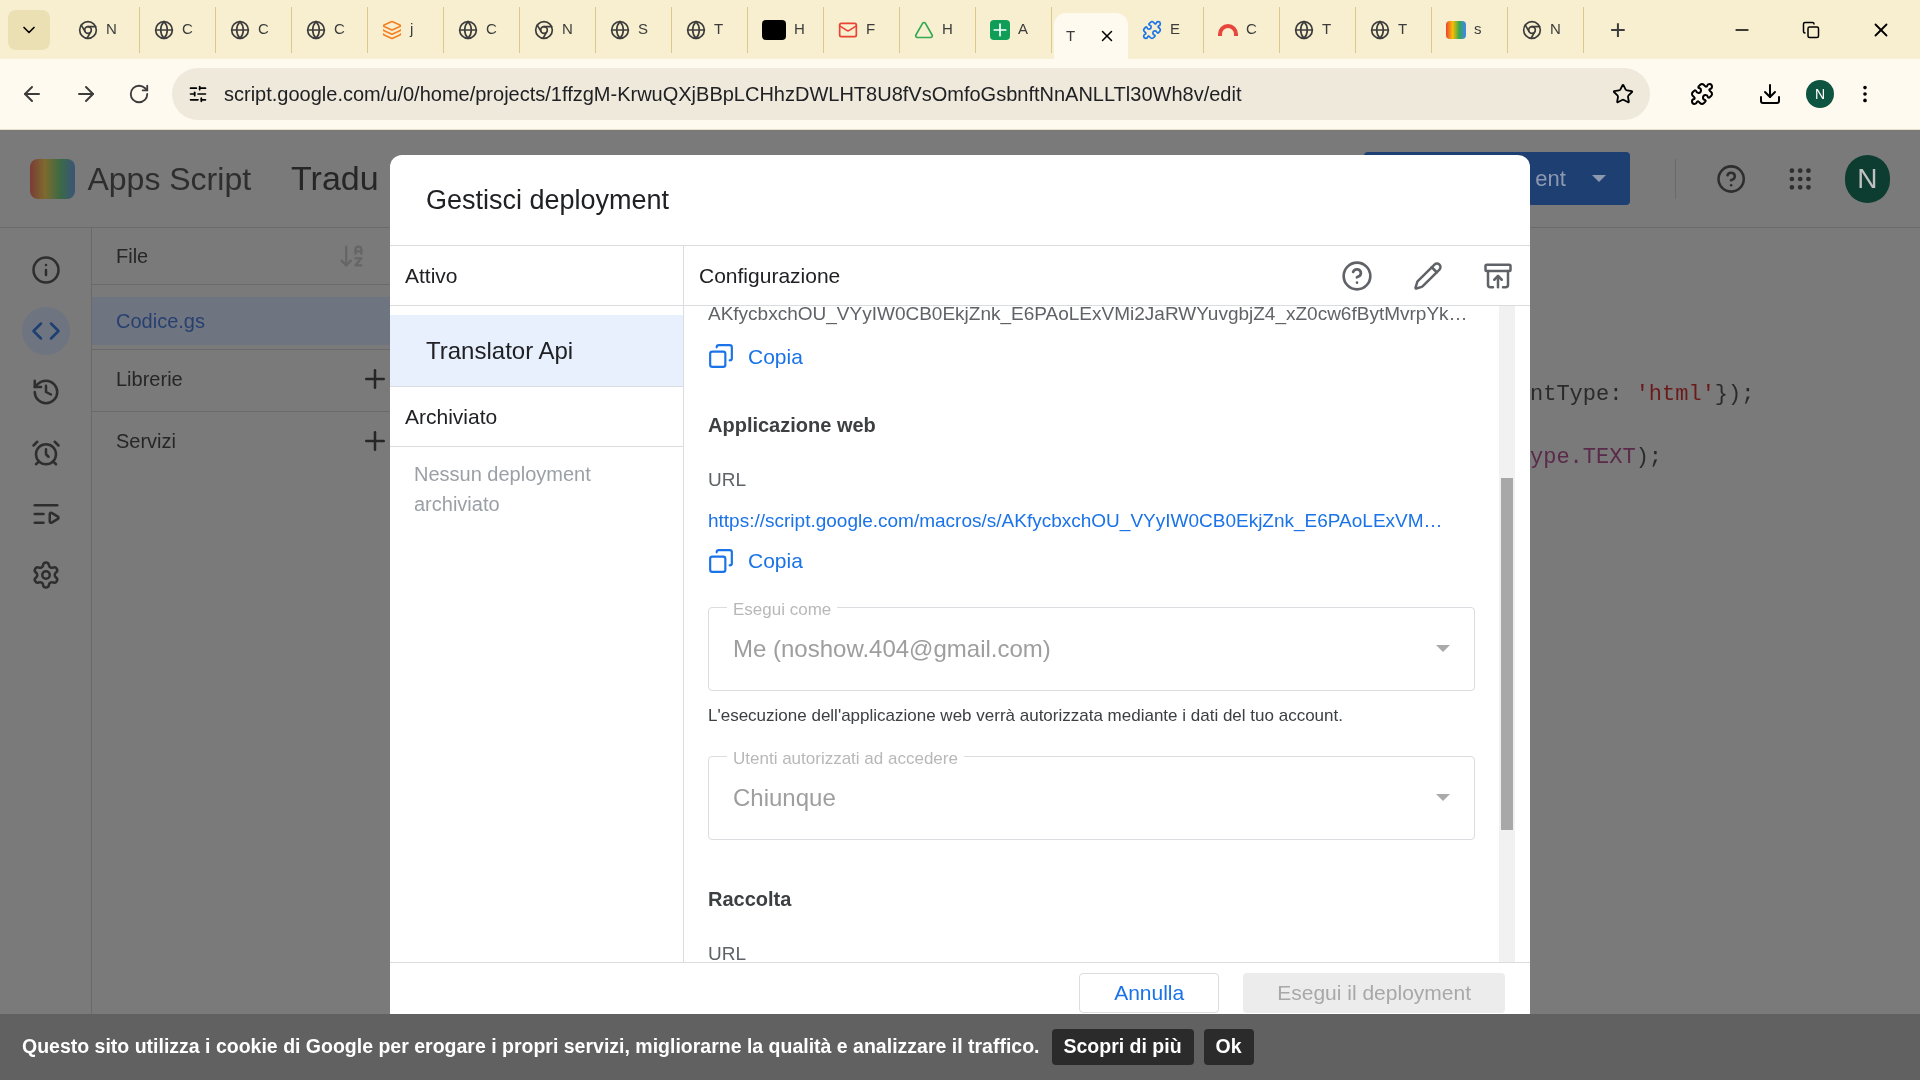  Describe the element at coordinates (1597, 458) in the screenshot. I see `code-line: ype.TEXT);` at that location.